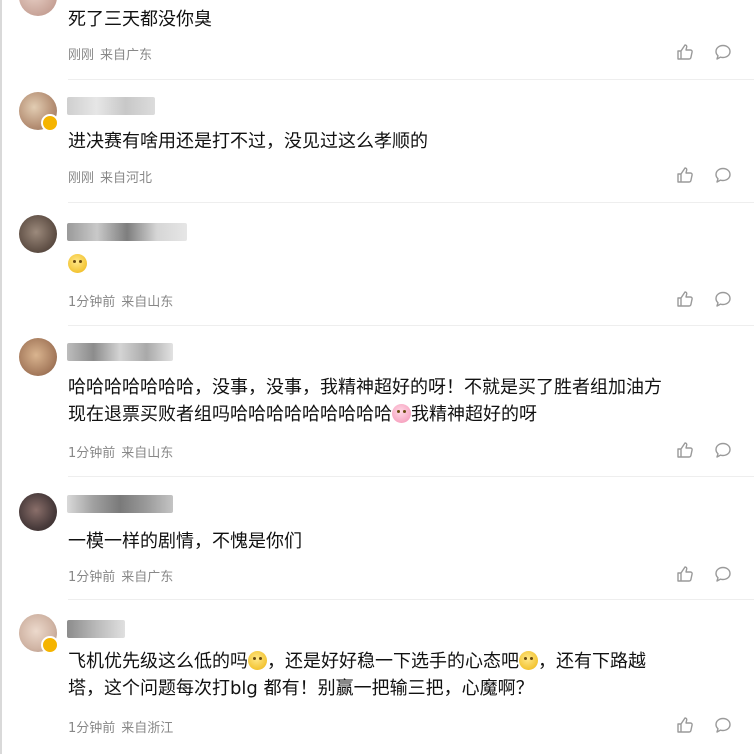  Describe the element at coordinates (592, 661) in the screenshot. I see `comment-text-part: ，还有下路越` at that location.